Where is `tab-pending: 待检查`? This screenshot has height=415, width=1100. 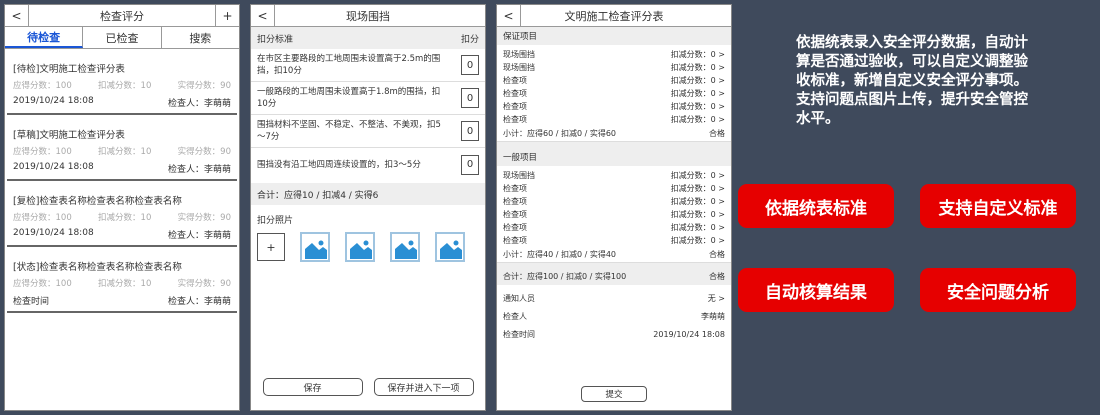
tab-pending: 待检查 is located at coordinates (44, 37).